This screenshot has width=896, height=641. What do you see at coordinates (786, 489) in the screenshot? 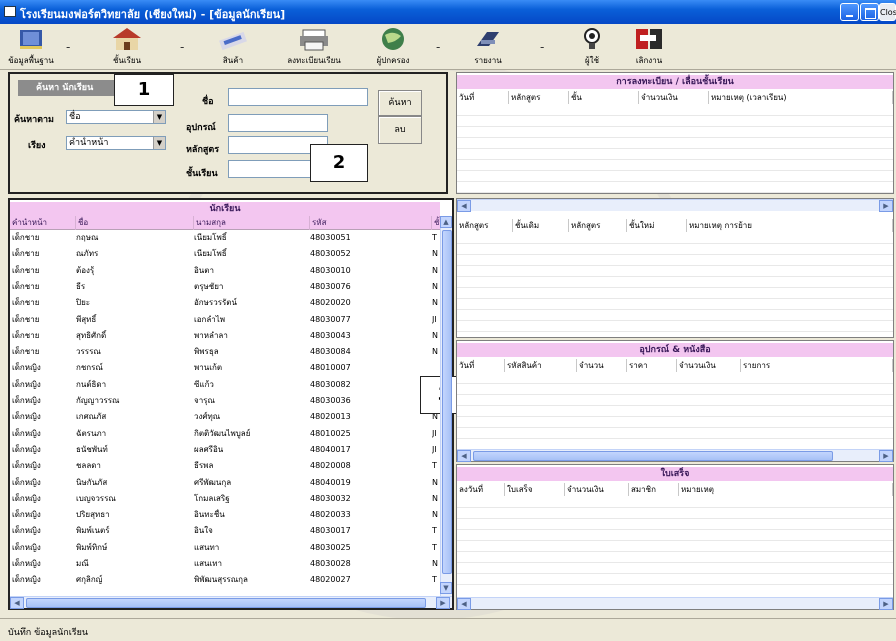
I see `receipts-col-note: หมายเหตุ` at bounding box center [786, 489].